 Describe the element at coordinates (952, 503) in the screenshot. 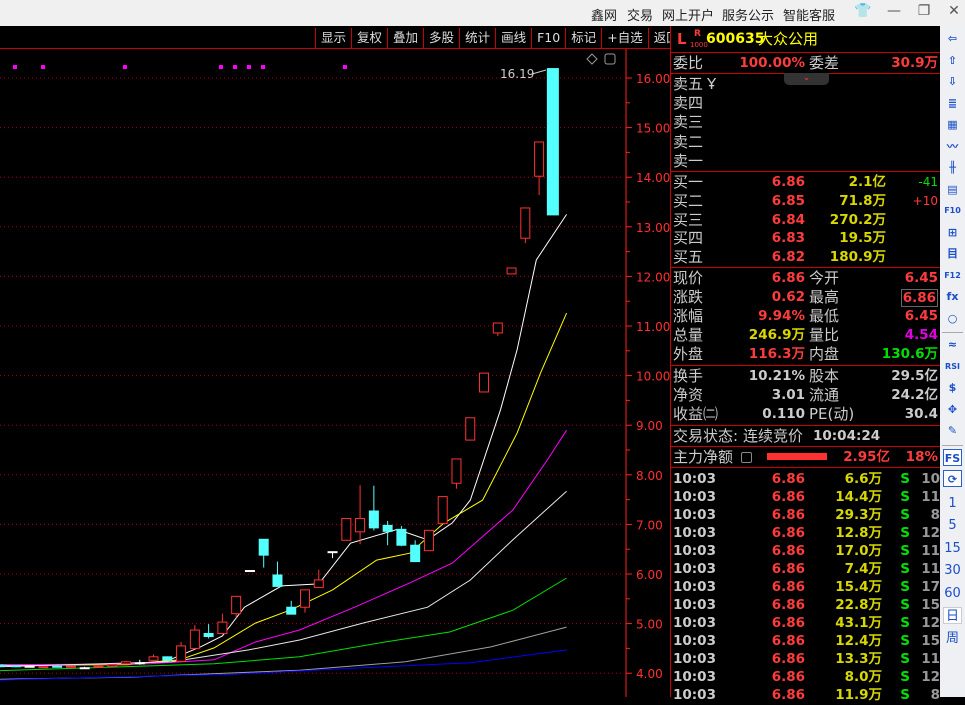

I see `period-1: 1` at that location.